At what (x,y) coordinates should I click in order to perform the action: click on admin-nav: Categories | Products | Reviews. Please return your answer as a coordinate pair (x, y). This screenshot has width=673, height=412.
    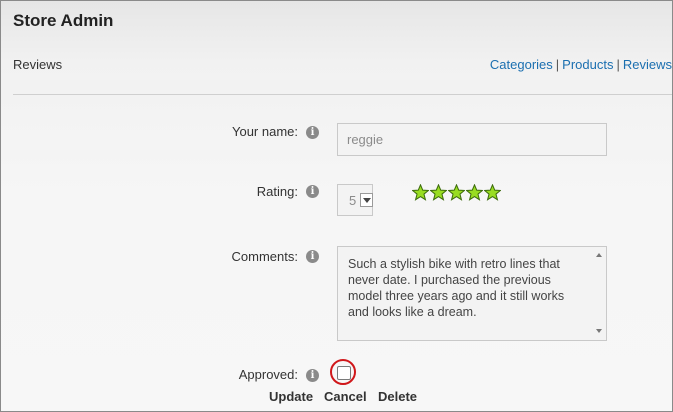
    Looking at the image, I should click on (581, 64).